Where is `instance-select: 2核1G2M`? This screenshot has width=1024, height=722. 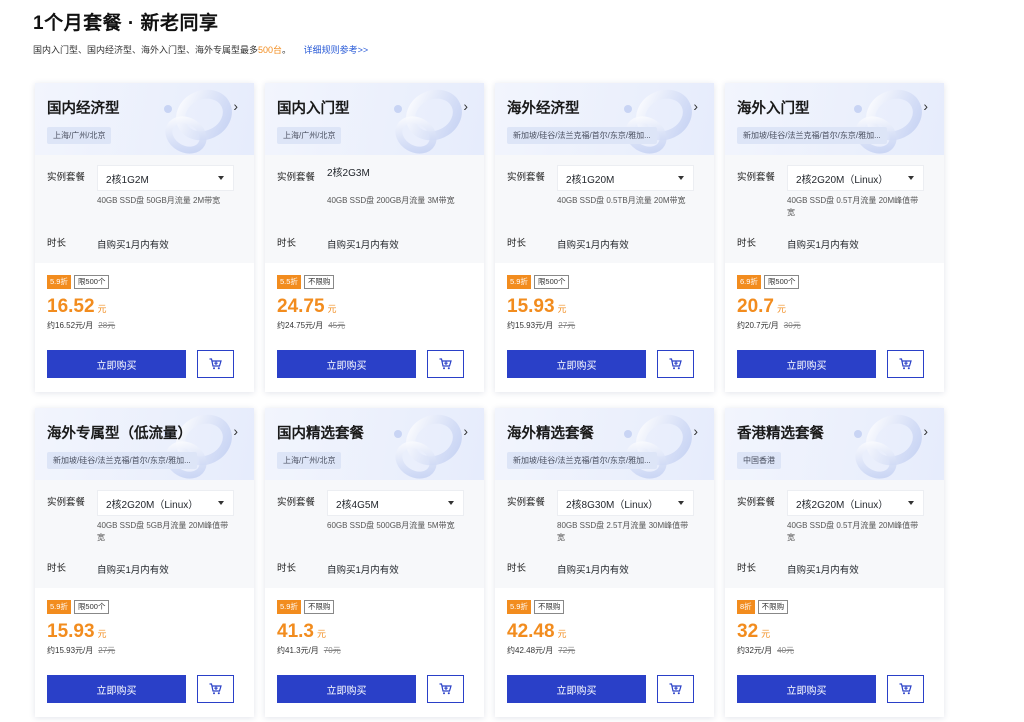
instance-select: 2核1G2M is located at coordinates (165, 178).